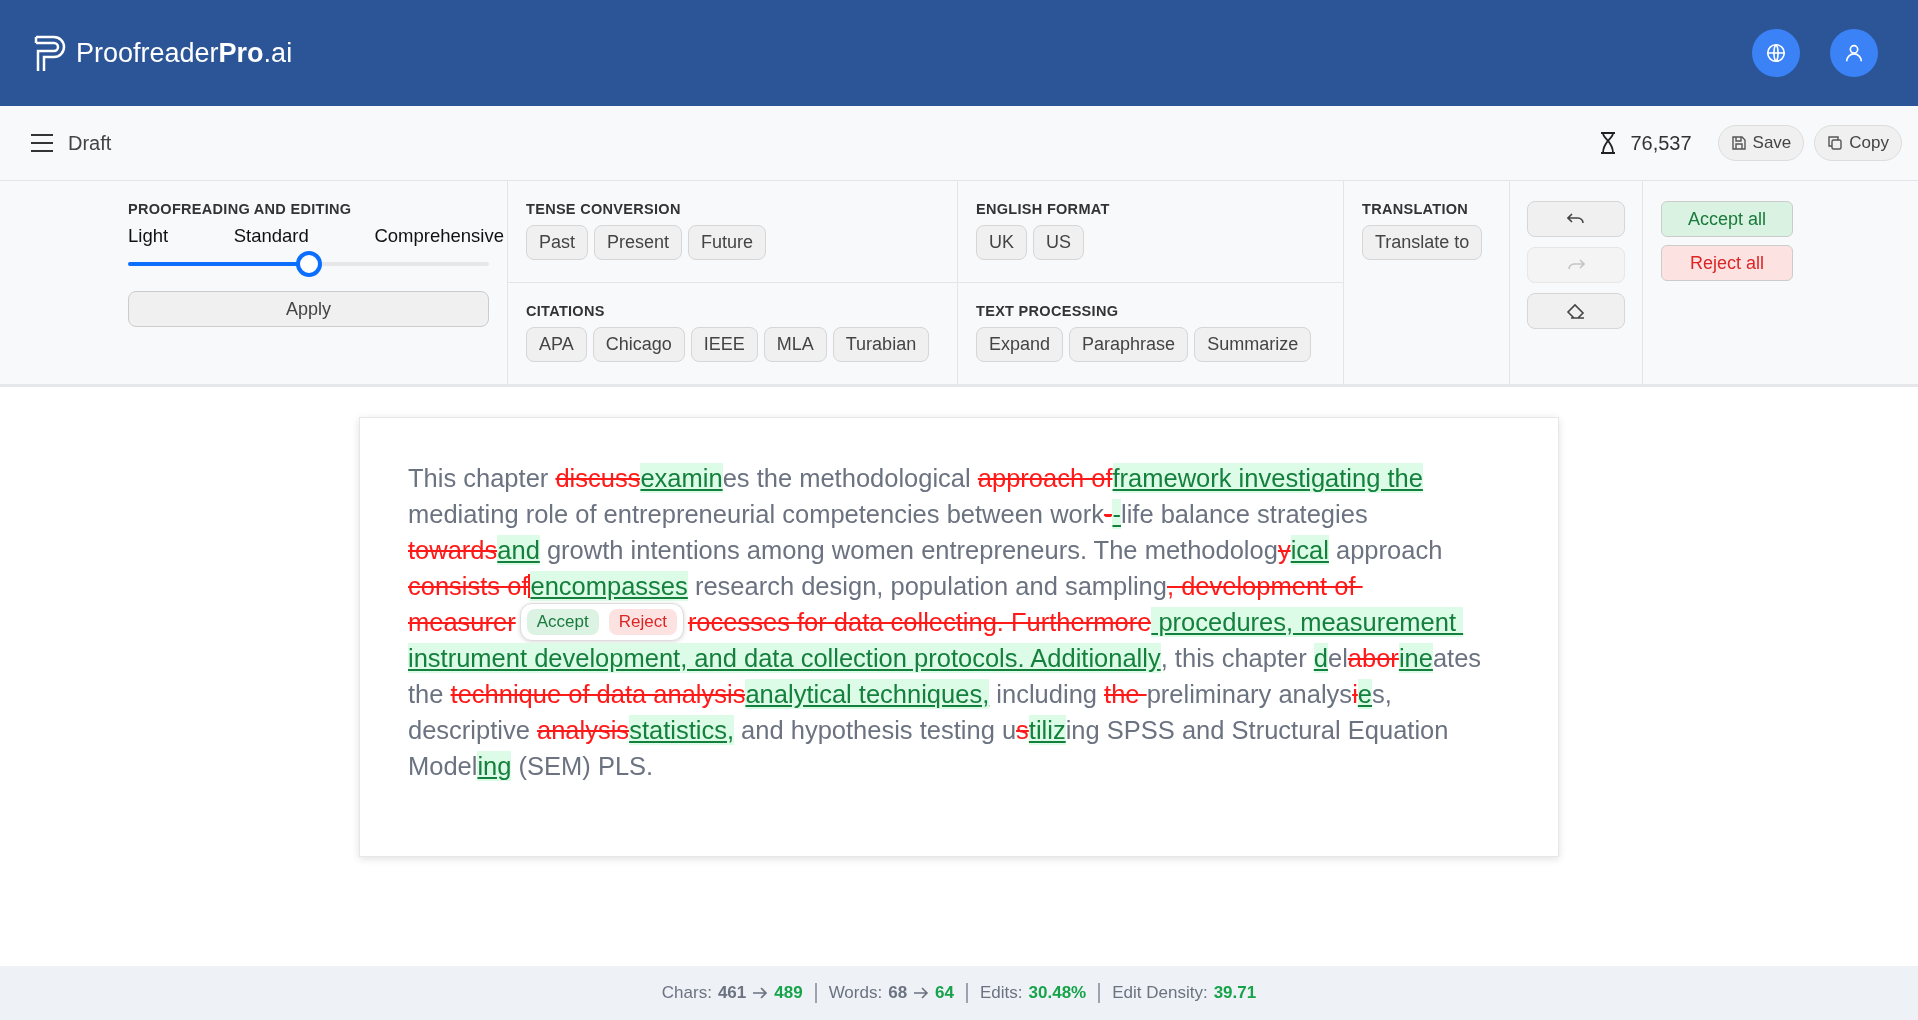 The image size is (1918, 1020). What do you see at coordinates (604, 209) in the screenshot?
I see `section-title: TENSE CONVERSION` at bounding box center [604, 209].